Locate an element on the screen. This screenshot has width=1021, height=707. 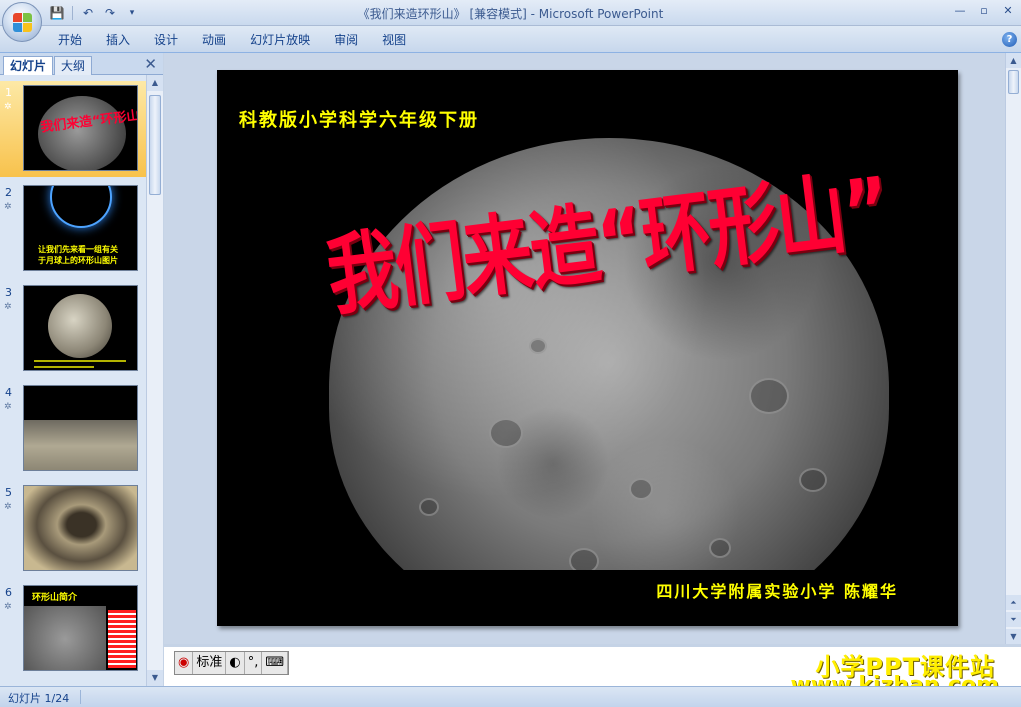
slide-number: 3 is located at coordinates (8, 292).